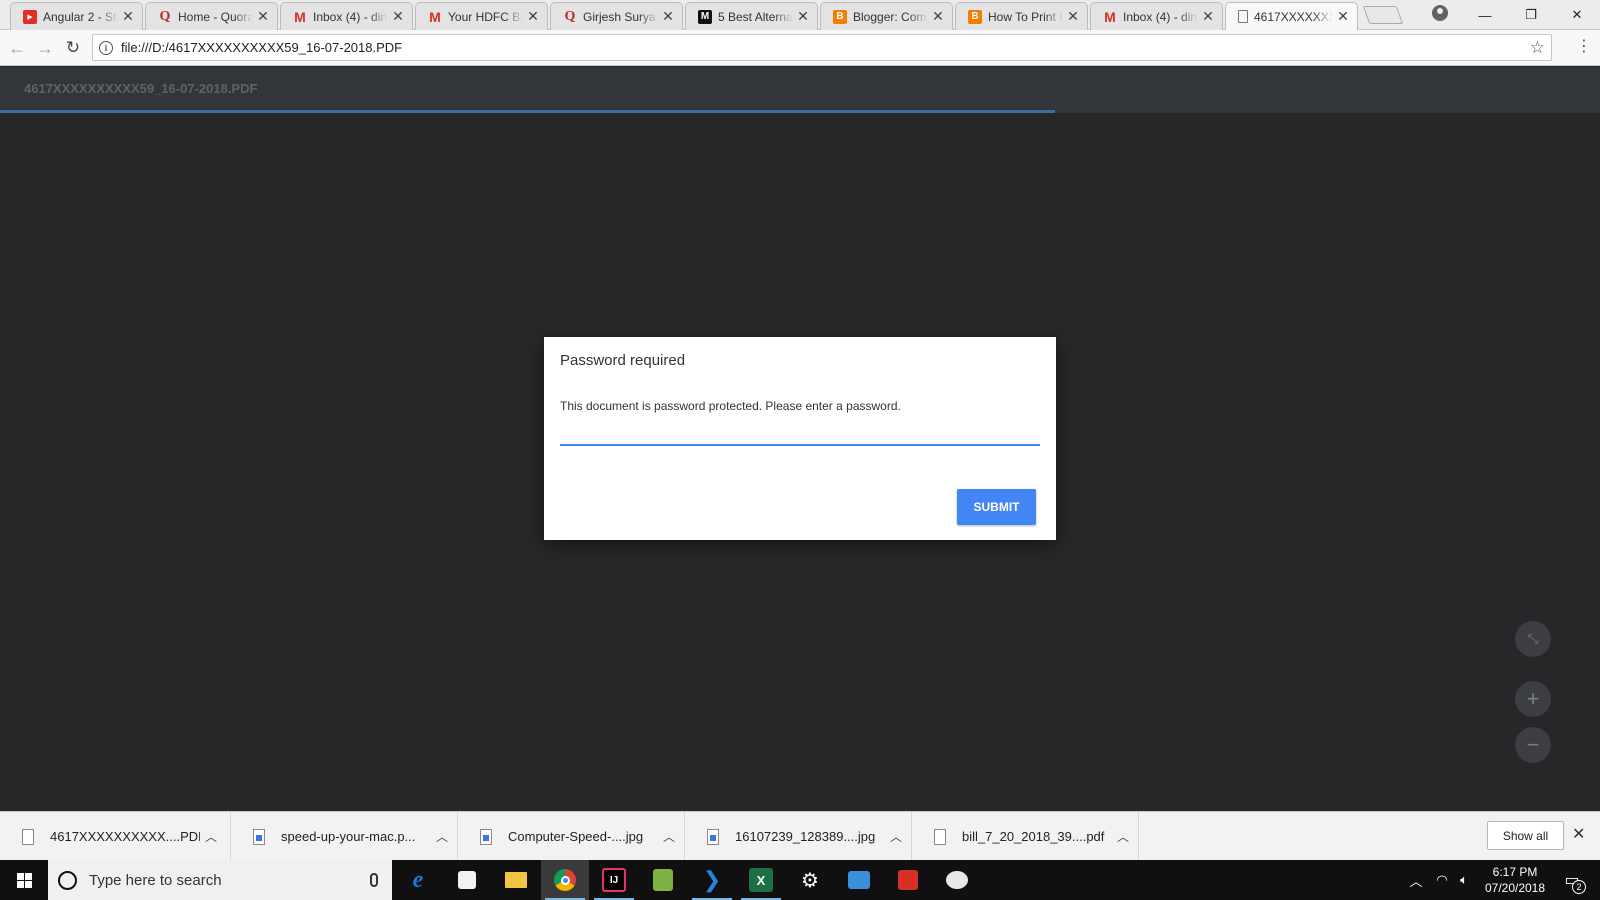 This screenshot has width=1600, height=900. What do you see at coordinates (17, 48) in the screenshot?
I see `back-arrow-icon: ←` at bounding box center [17, 48].